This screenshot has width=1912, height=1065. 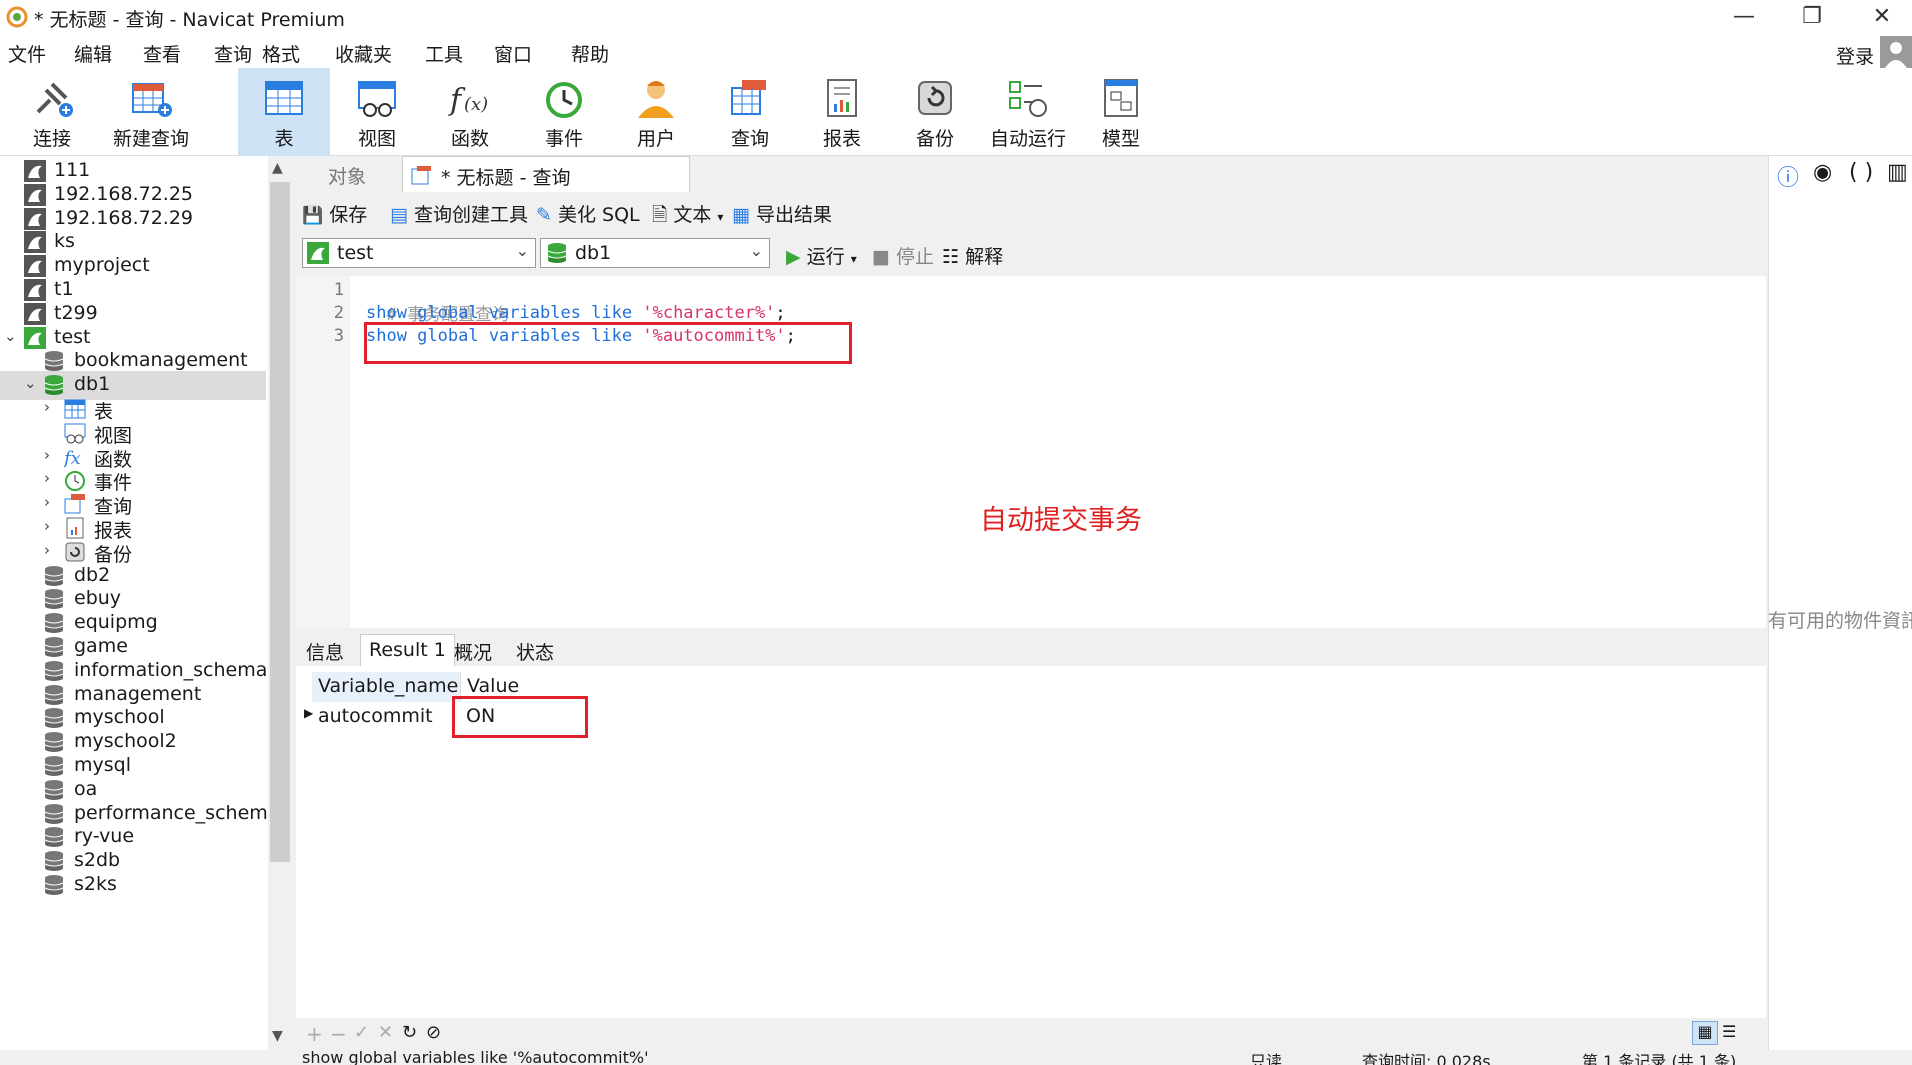 What do you see at coordinates (1882, 18) in the screenshot?
I see `close-button: ✕` at bounding box center [1882, 18].